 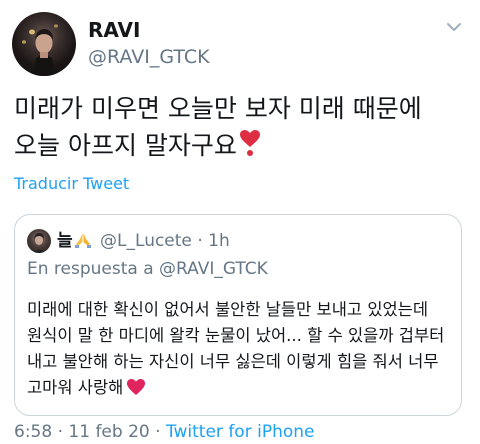 I want to click on author-handle: @RAVI_GTCK, so click(x=149, y=57).